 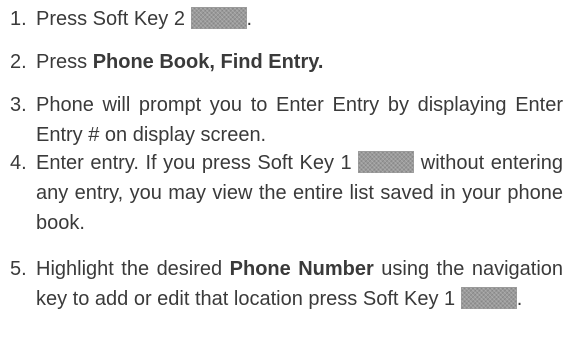 I want to click on step-number: 5., so click(x=18, y=269).